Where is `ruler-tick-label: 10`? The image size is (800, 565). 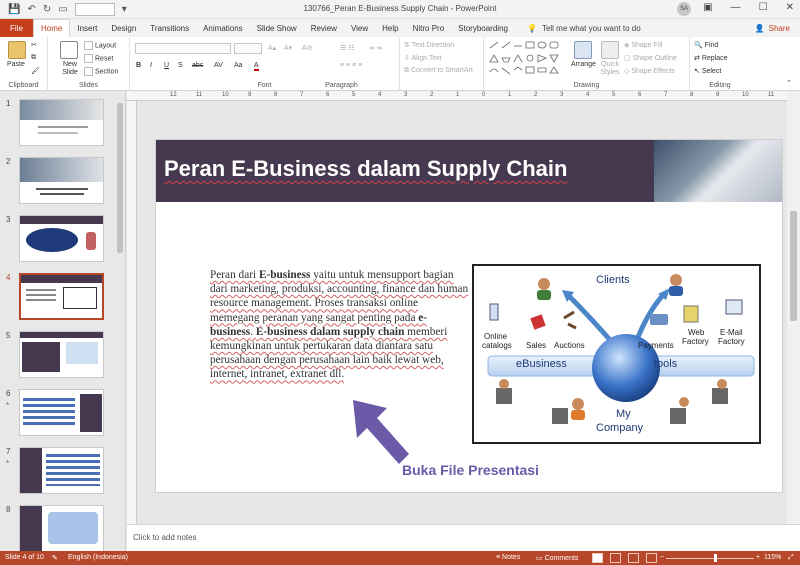 ruler-tick-label: 10 is located at coordinates (745, 95).